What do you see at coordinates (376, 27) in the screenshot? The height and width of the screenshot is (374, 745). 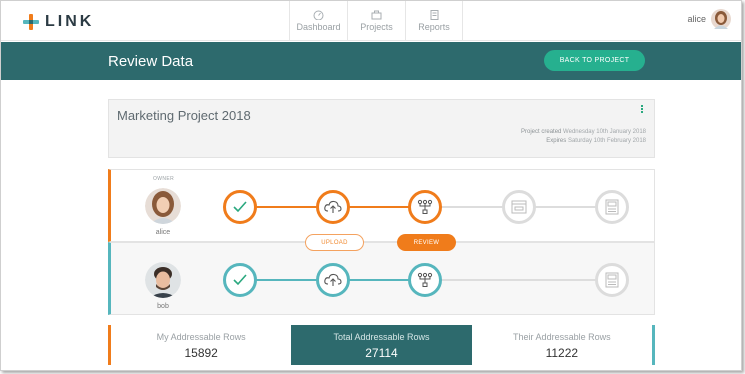 I see `tab-projects-label: Projects` at bounding box center [376, 27].